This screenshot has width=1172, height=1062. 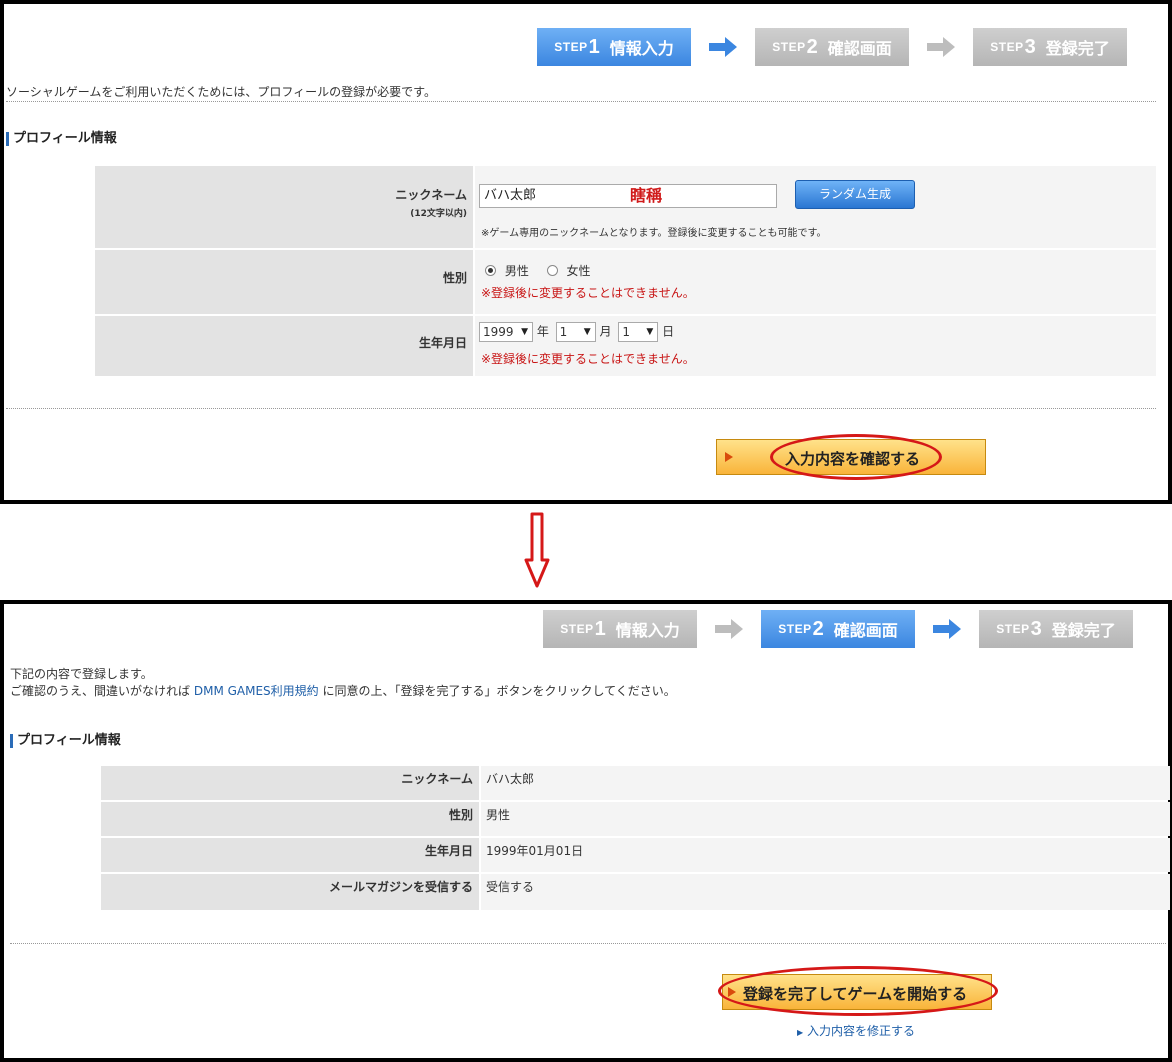 I want to click on birthday-selects: 1999 ▼ 年 1 ▼ 月 1 ▼ 日, so click(x=576, y=332).